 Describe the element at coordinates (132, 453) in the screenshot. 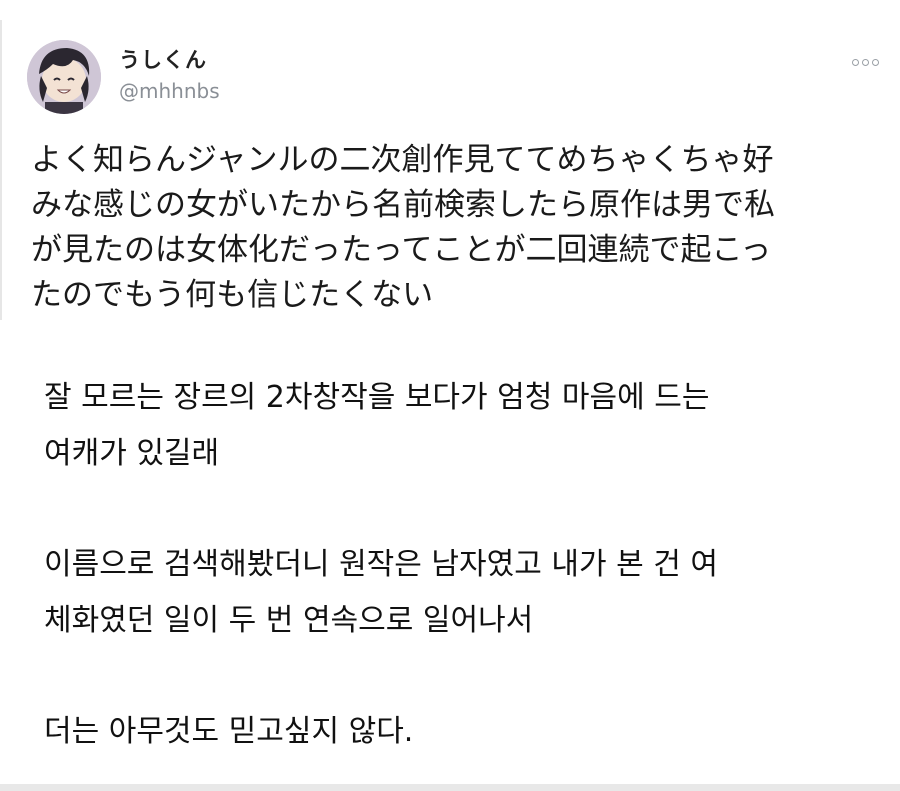

I see `translation-line: 여캐가 있길래` at that location.